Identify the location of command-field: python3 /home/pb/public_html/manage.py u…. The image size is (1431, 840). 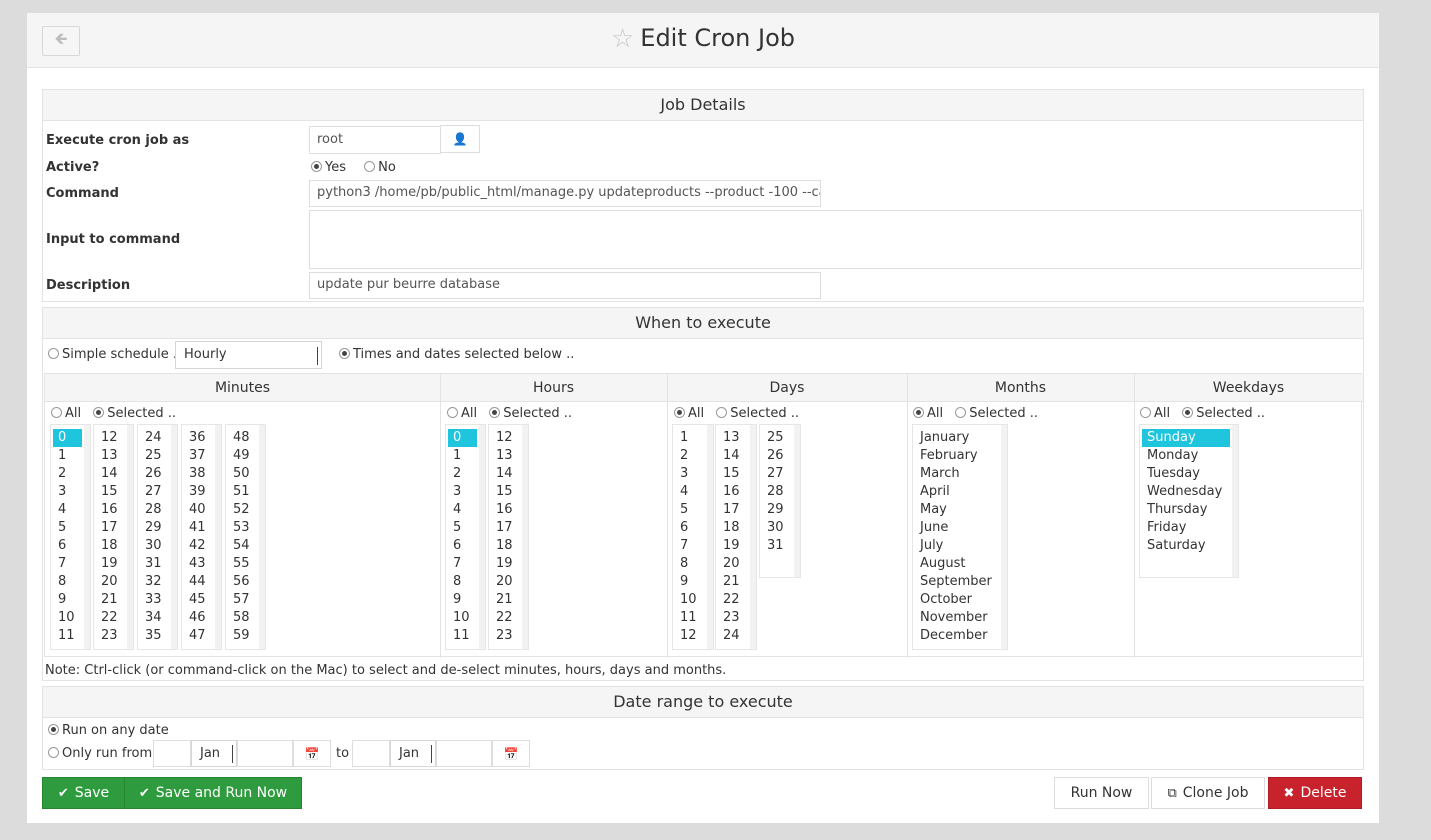
(565, 193).